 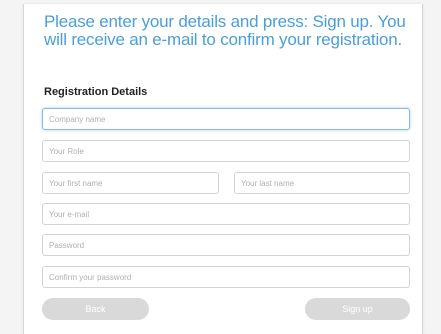 What do you see at coordinates (96, 92) in the screenshot?
I see `section-title: Registration Details` at bounding box center [96, 92].